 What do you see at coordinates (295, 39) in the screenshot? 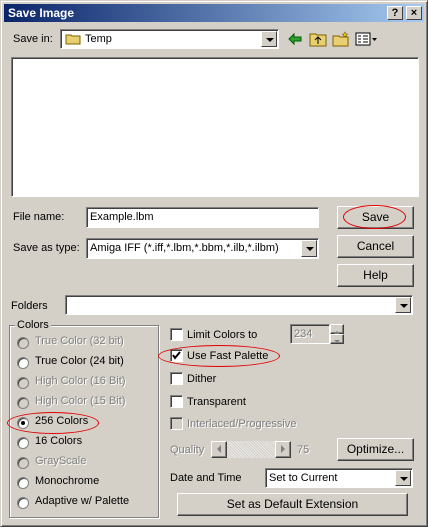
I see `back-arrow-icon` at bounding box center [295, 39].